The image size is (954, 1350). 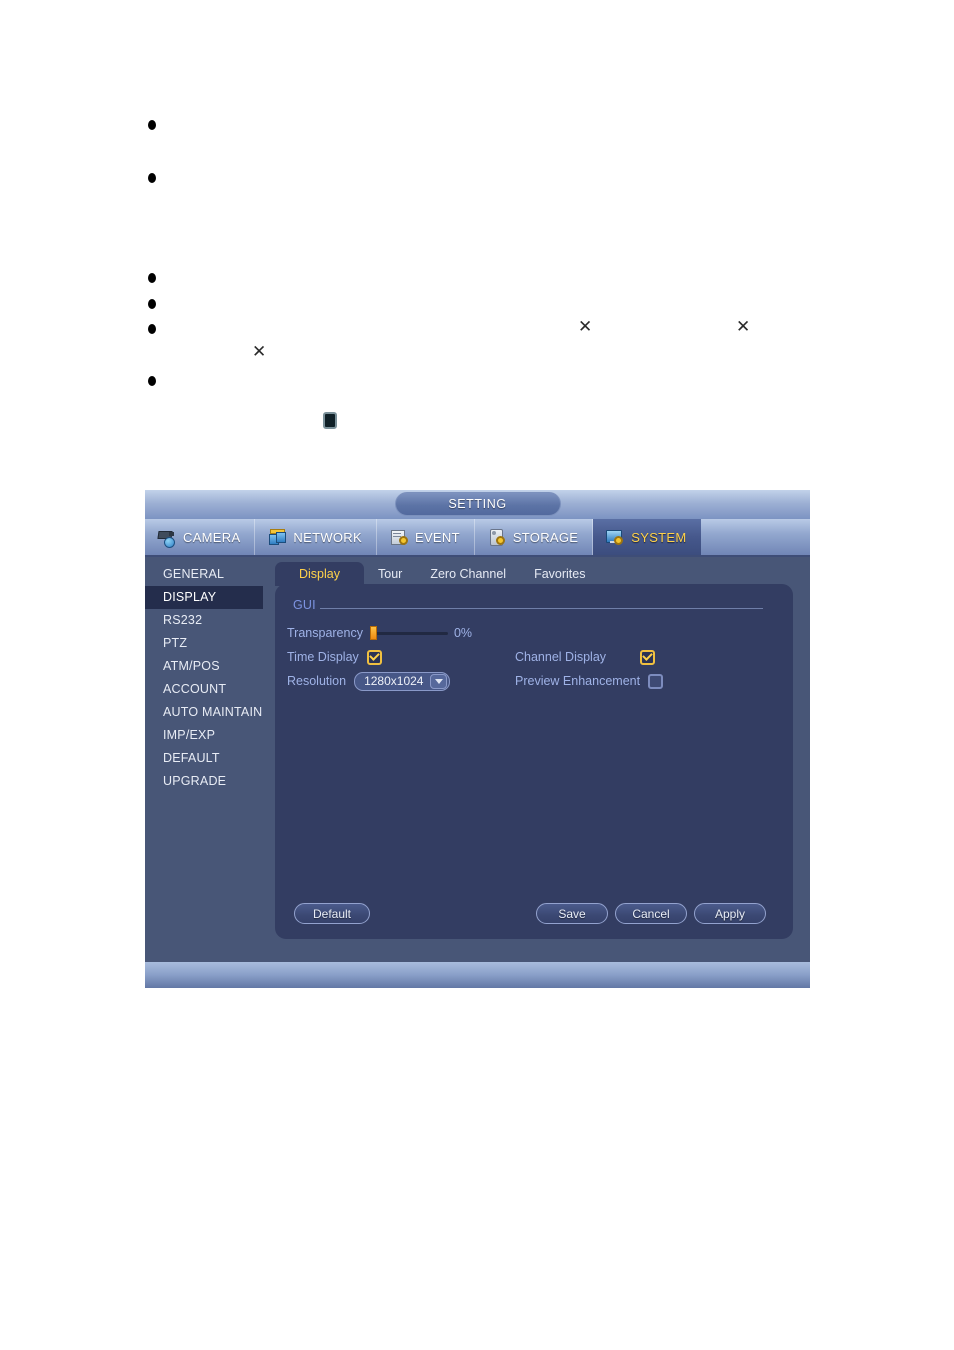 I want to click on sidebar-item-ptz: PTZ, so click(x=204, y=643).